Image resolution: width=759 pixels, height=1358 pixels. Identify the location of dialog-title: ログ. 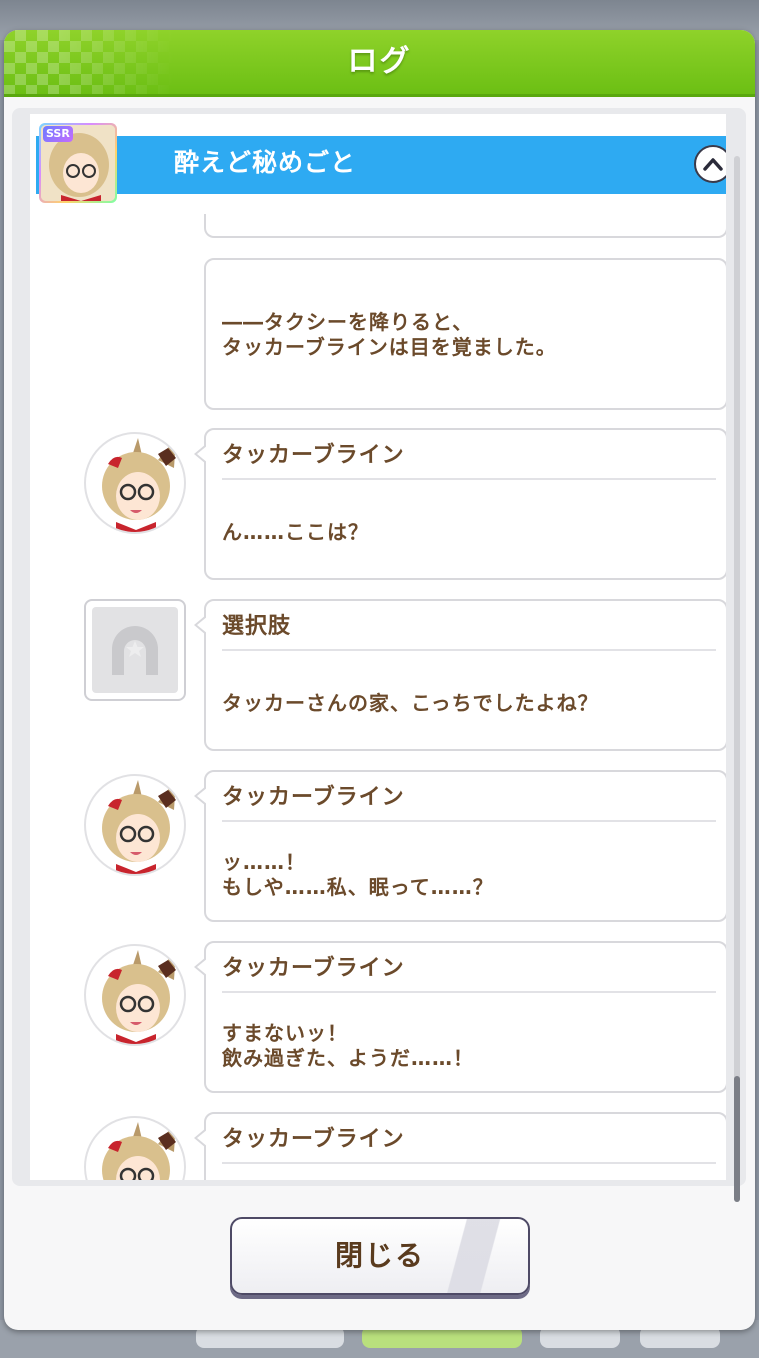
(379, 61).